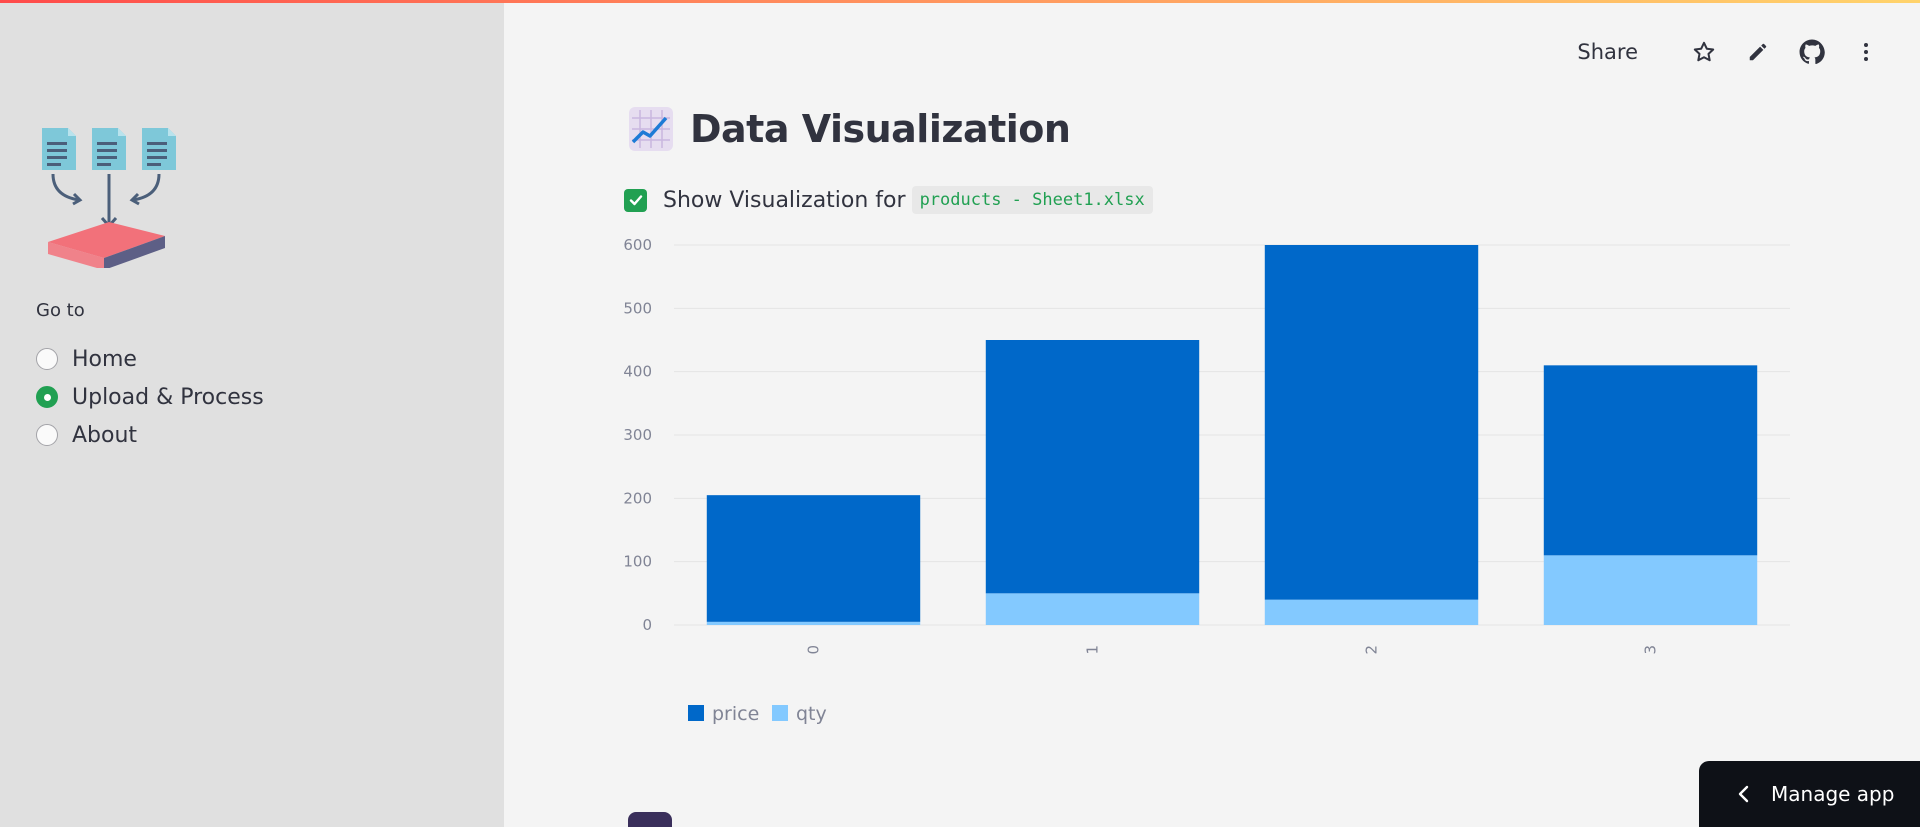  Describe the element at coordinates (1758, 52) in the screenshot. I see `pencil-icon` at that location.